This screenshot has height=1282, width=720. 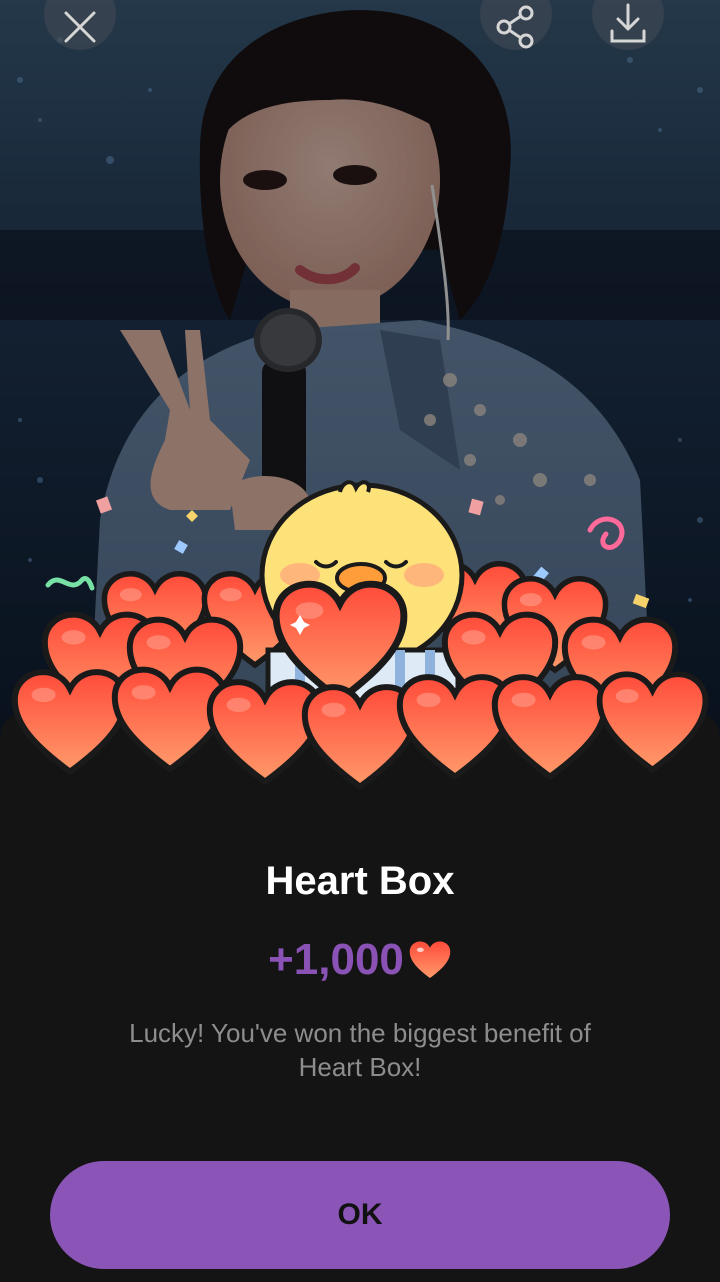 What do you see at coordinates (515, 27) in the screenshot?
I see `share-icon` at bounding box center [515, 27].